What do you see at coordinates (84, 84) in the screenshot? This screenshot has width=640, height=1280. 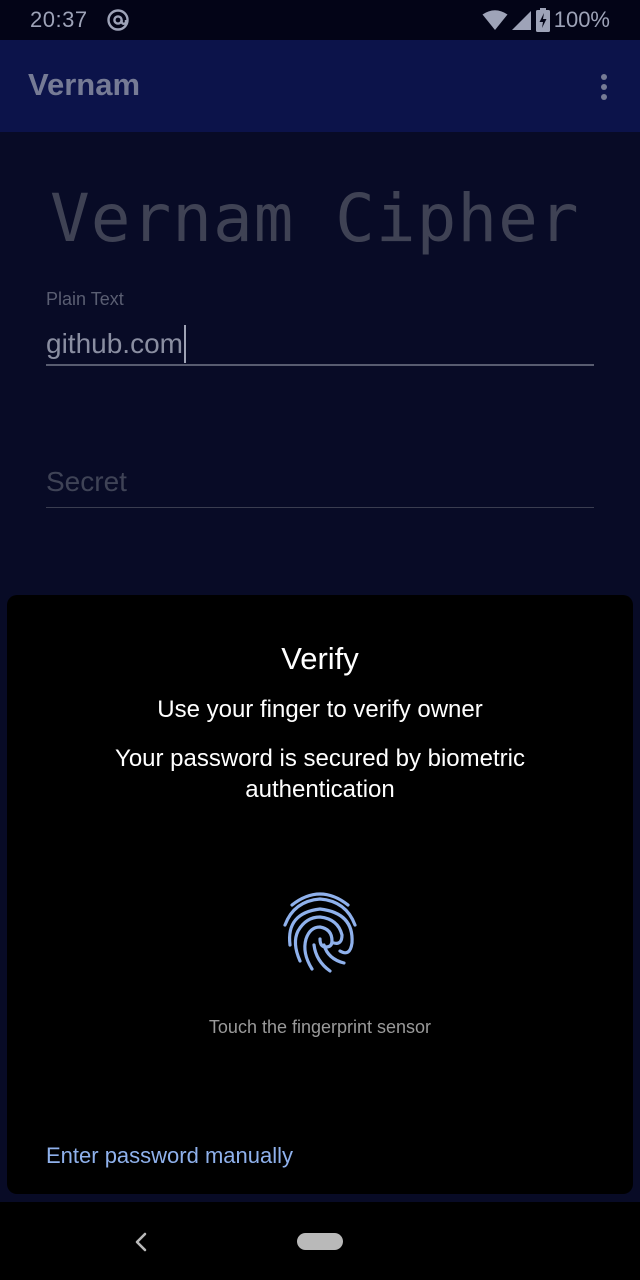 I see `app-title: Vernam` at bounding box center [84, 84].